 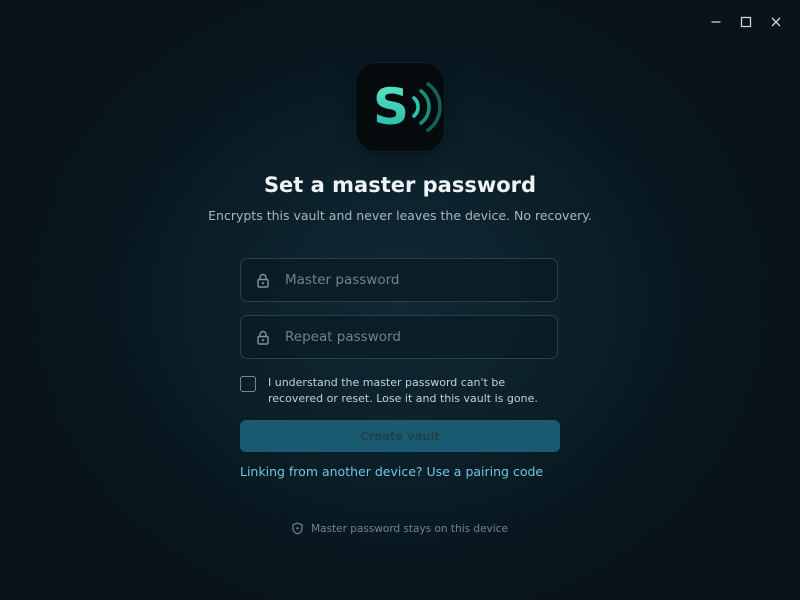 What do you see at coordinates (776, 22) in the screenshot?
I see `close-icon` at bounding box center [776, 22].